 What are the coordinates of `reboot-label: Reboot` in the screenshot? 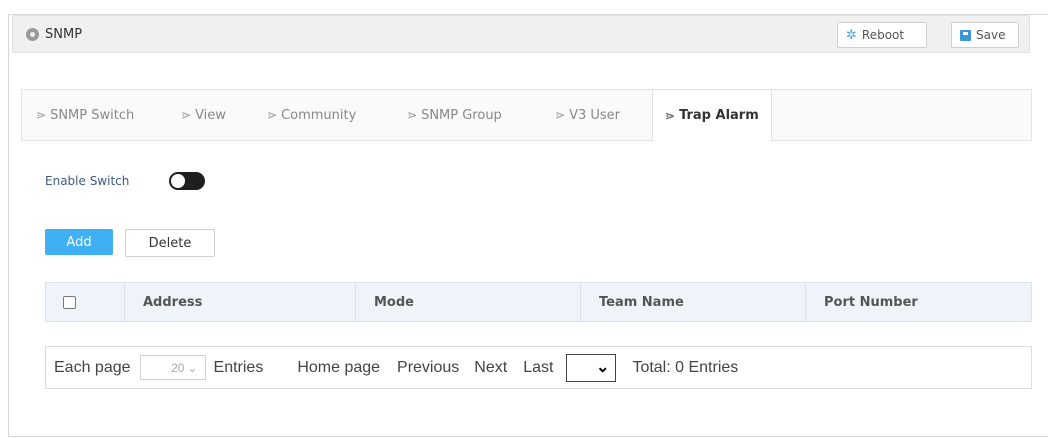 It's located at (883, 35).